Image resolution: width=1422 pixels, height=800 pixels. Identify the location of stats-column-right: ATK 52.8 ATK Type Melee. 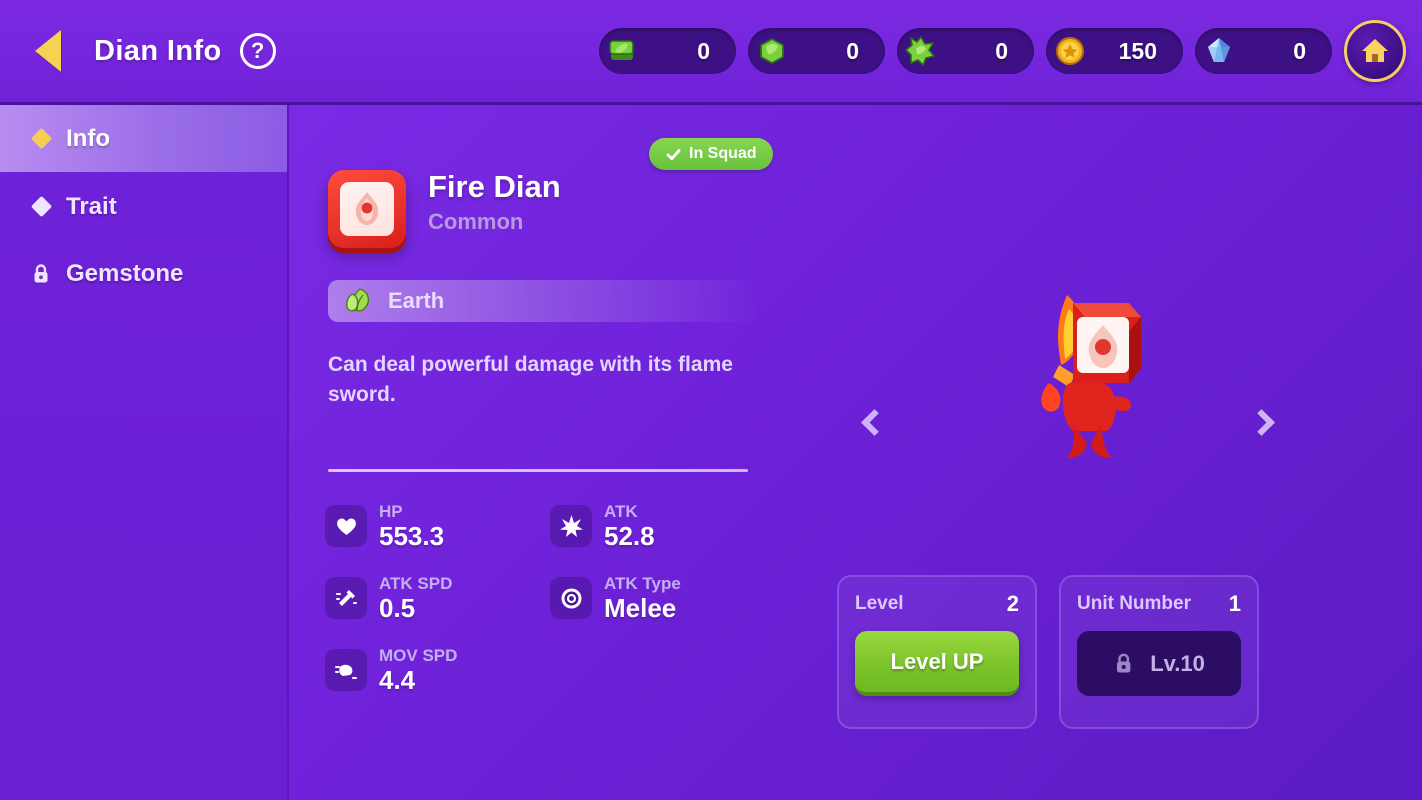
(615, 574).